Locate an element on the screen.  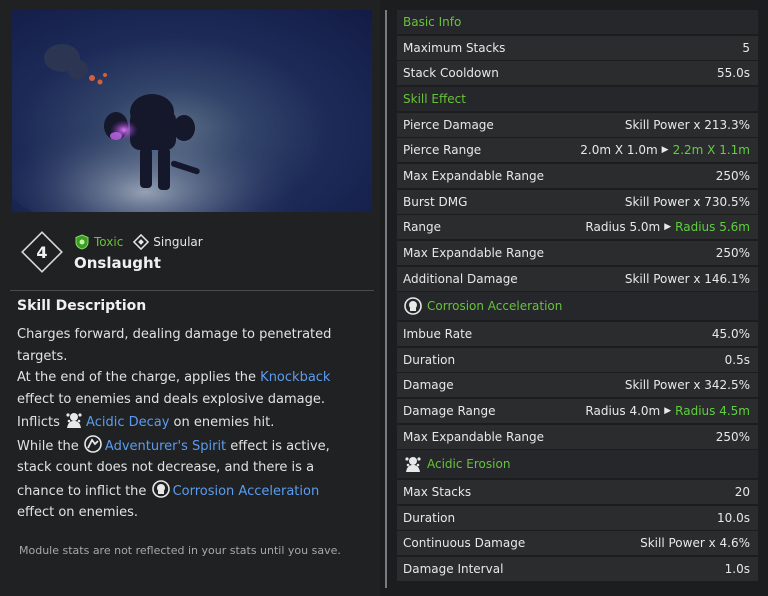
section-title: Basic Info is located at coordinates (432, 22).